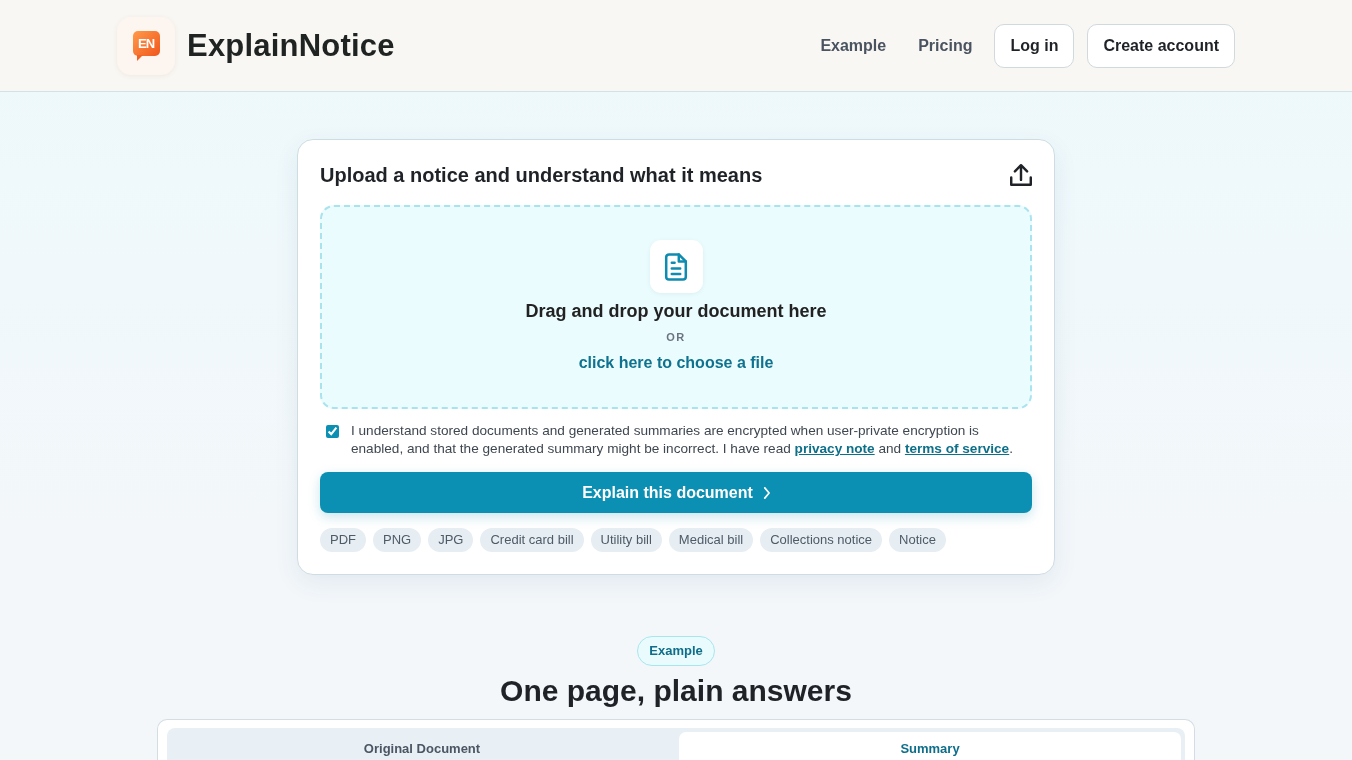  I want to click on consent-checkbox, so click(332, 431).